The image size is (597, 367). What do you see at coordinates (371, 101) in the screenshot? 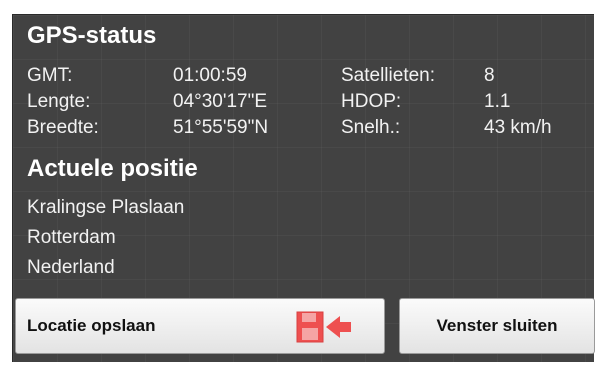
I see `hdop-label: HDOP:` at bounding box center [371, 101].